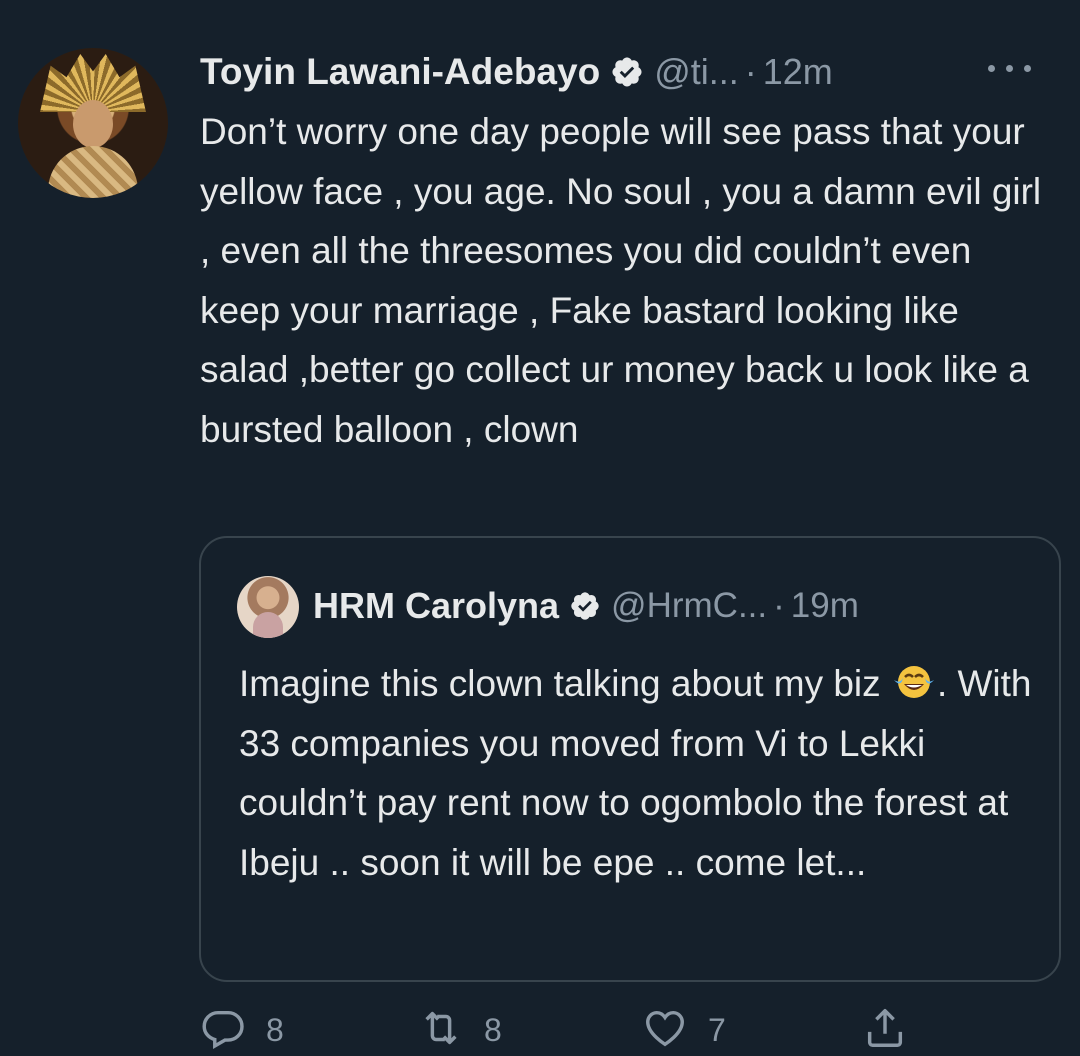 This screenshot has height=1056, width=1080. I want to click on avatar-face-detail, so click(93, 124).